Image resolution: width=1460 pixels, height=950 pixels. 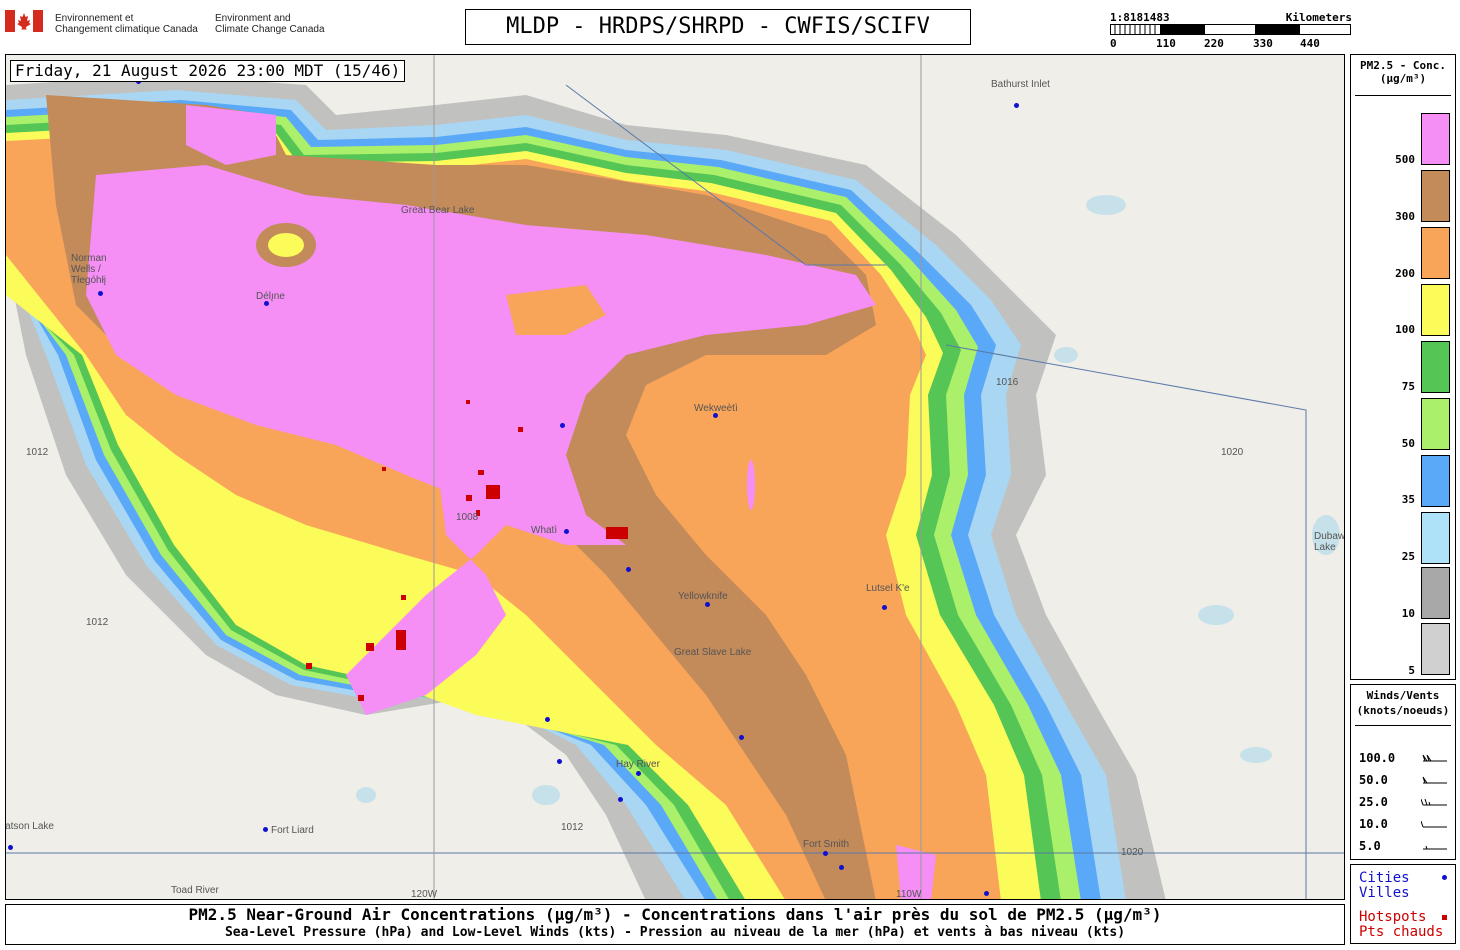 I want to click on wind-speed-label: 10.0, so click(x=1373, y=824).